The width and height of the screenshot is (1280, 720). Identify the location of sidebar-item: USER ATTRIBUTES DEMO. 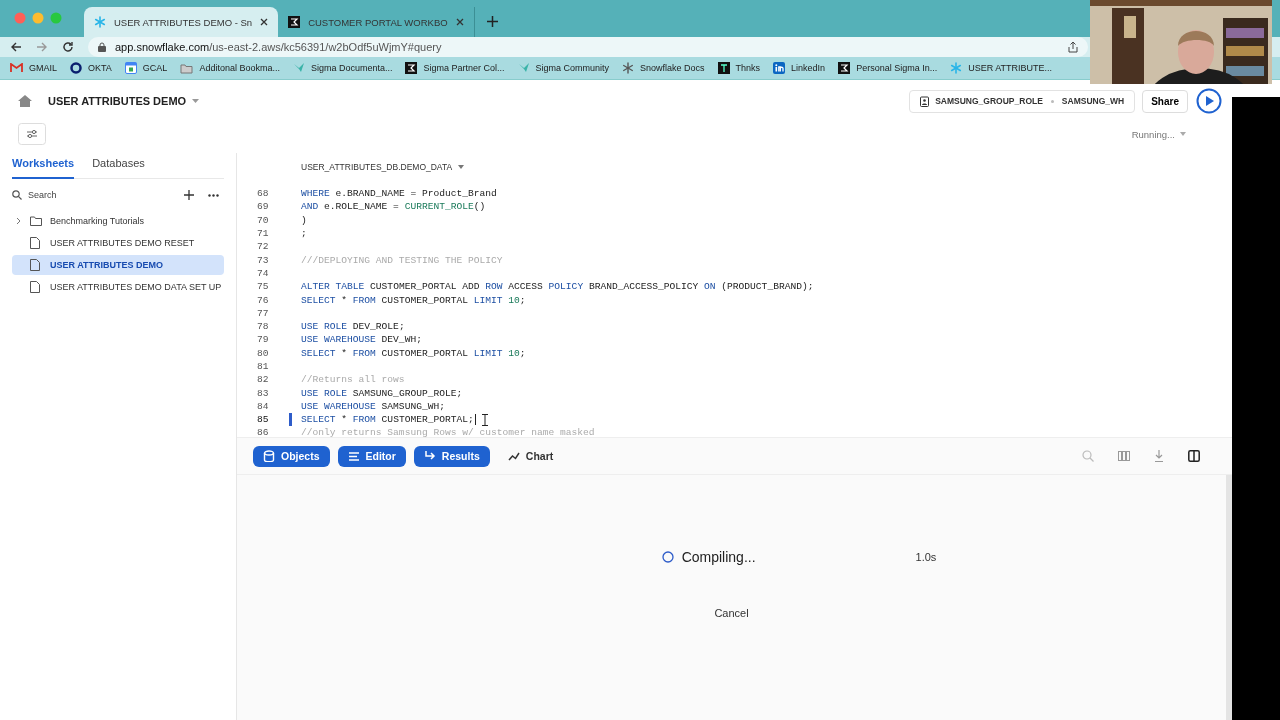
(118, 265).